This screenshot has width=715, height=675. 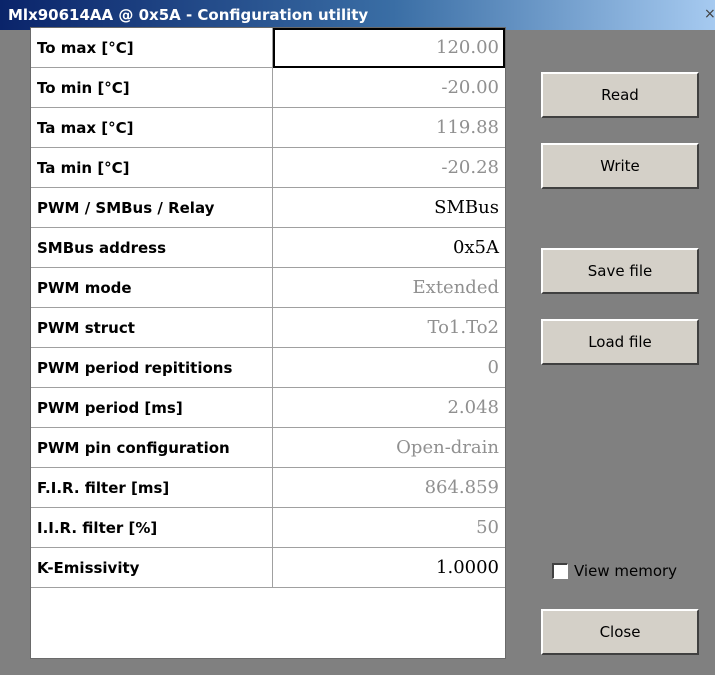 I want to click on table-row: To max [°C] 120.00, so click(x=268, y=48).